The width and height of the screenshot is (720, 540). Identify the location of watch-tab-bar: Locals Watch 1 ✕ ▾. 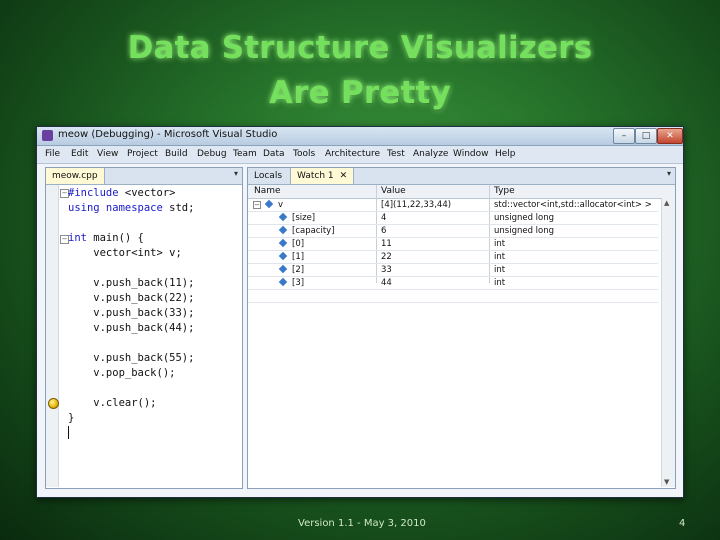
(461, 176).